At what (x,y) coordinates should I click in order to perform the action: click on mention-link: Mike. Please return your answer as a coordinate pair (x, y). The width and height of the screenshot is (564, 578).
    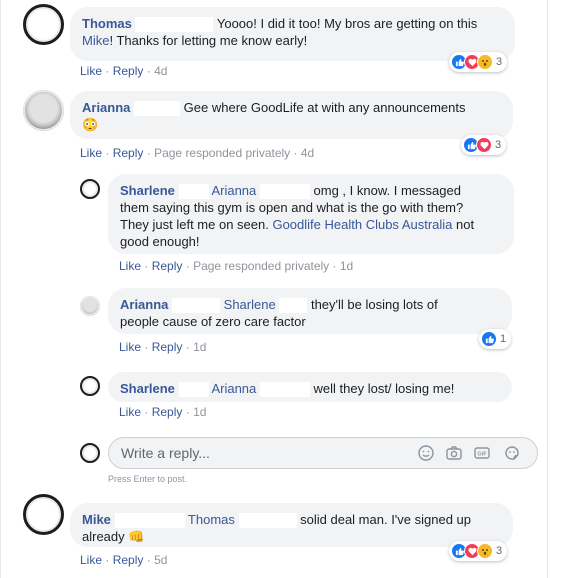
    Looking at the image, I should click on (95, 40).